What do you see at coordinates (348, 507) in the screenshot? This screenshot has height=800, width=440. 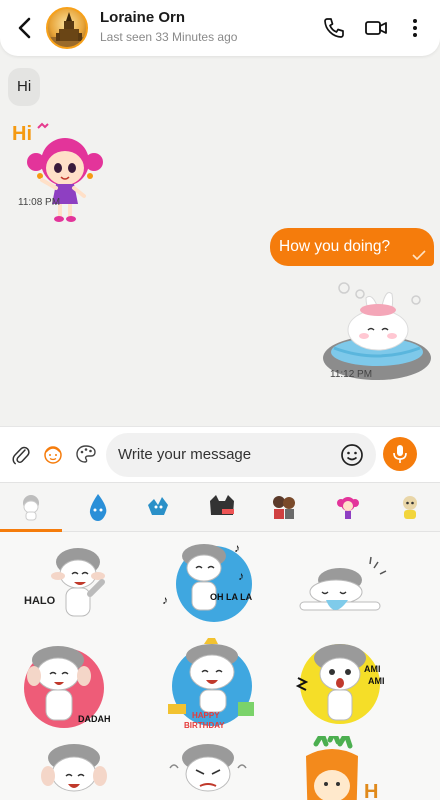 I see `pink-girl-pack-tab-icon` at bounding box center [348, 507].